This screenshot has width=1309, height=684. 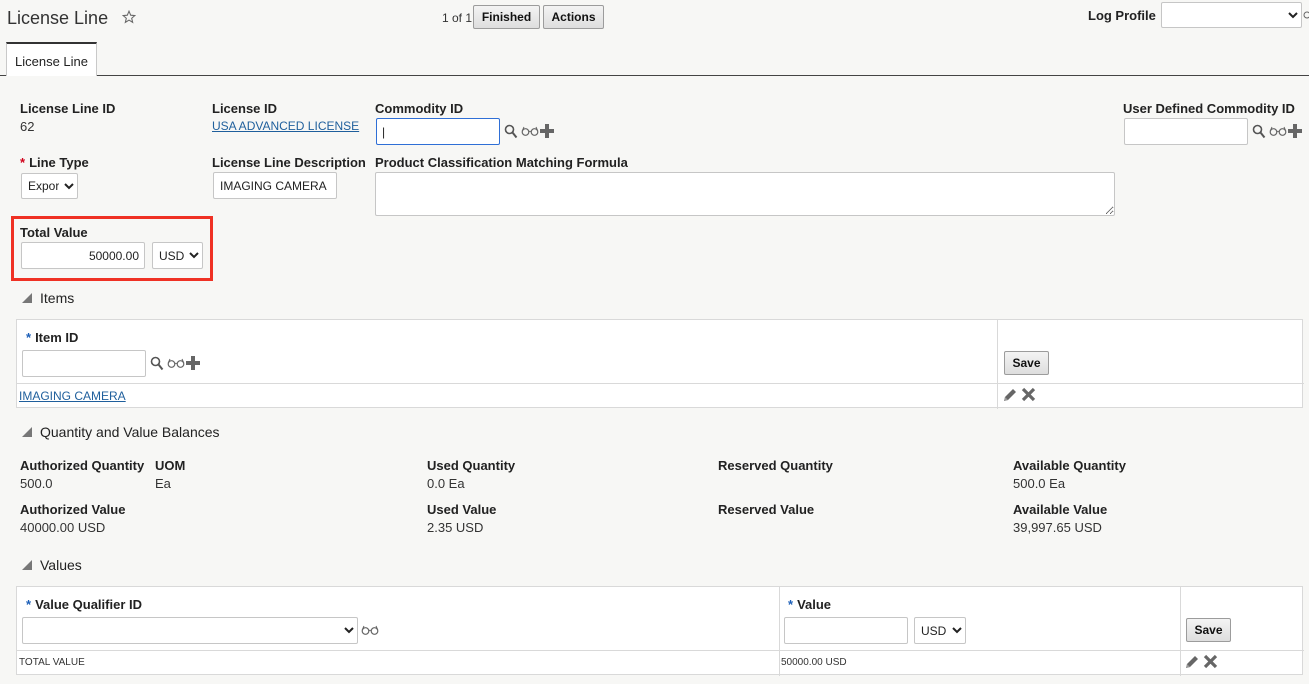 I want to click on tab-license-line: License Line, so click(x=51, y=59).